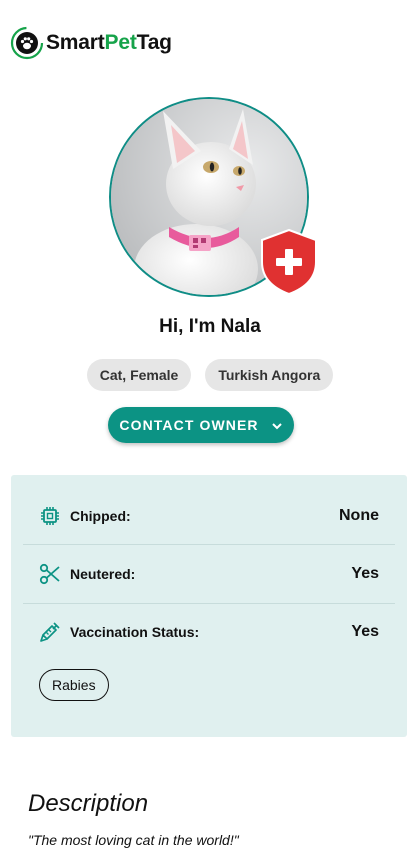 The height and width of the screenshot is (861, 420). Describe the element at coordinates (365, 573) in the screenshot. I see `info-value-neutered: Yes` at that location.